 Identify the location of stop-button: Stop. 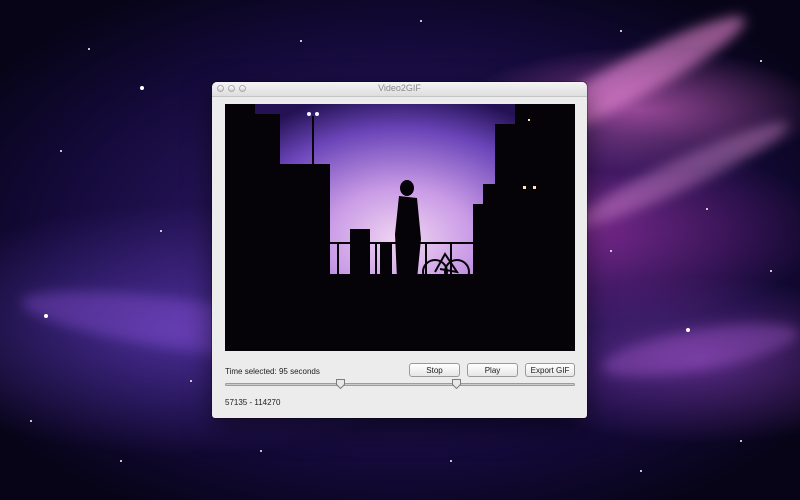
(434, 370).